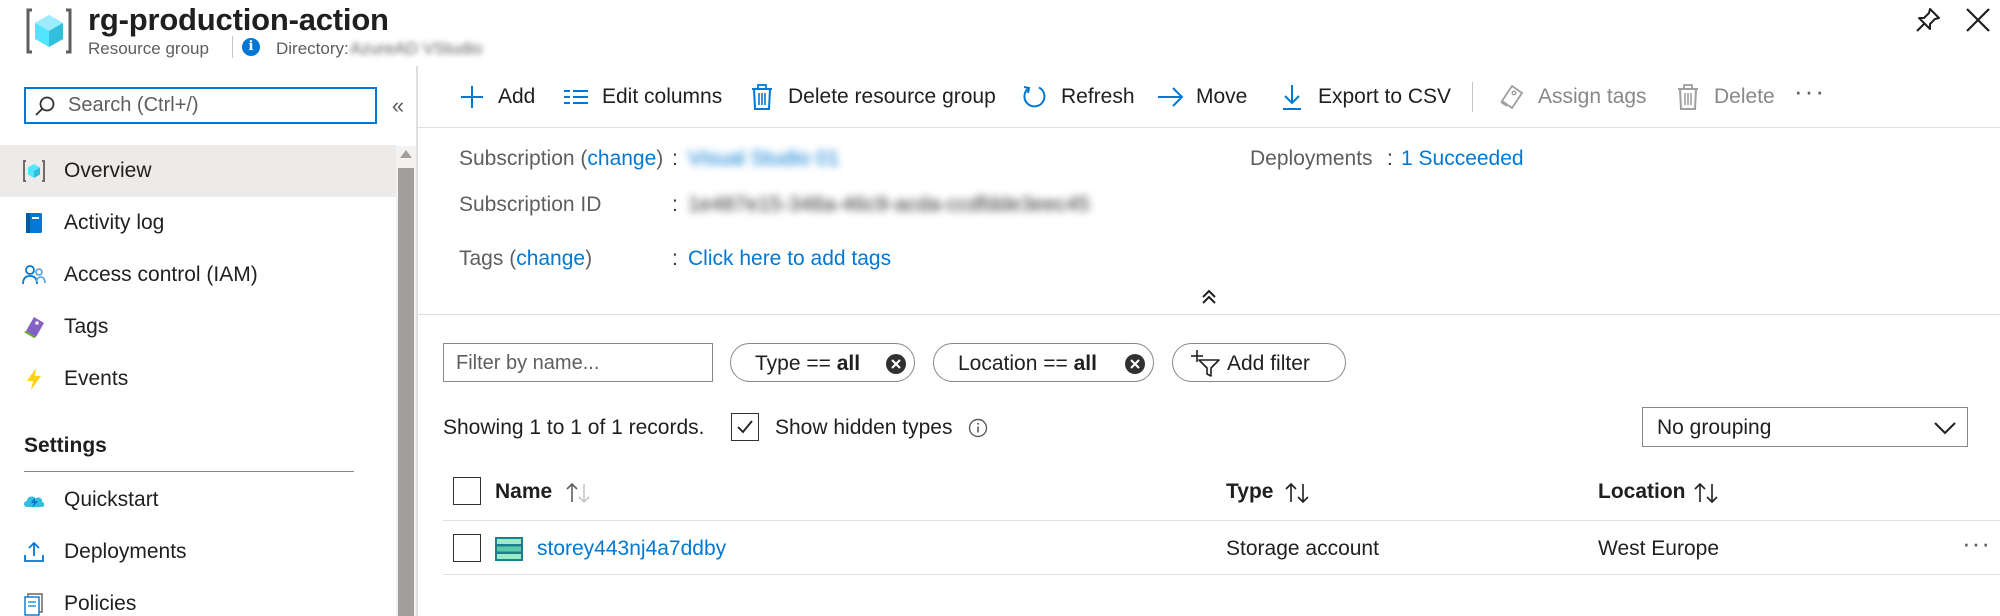  I want to click on page-title: rg-production-action, so click(238, 19).